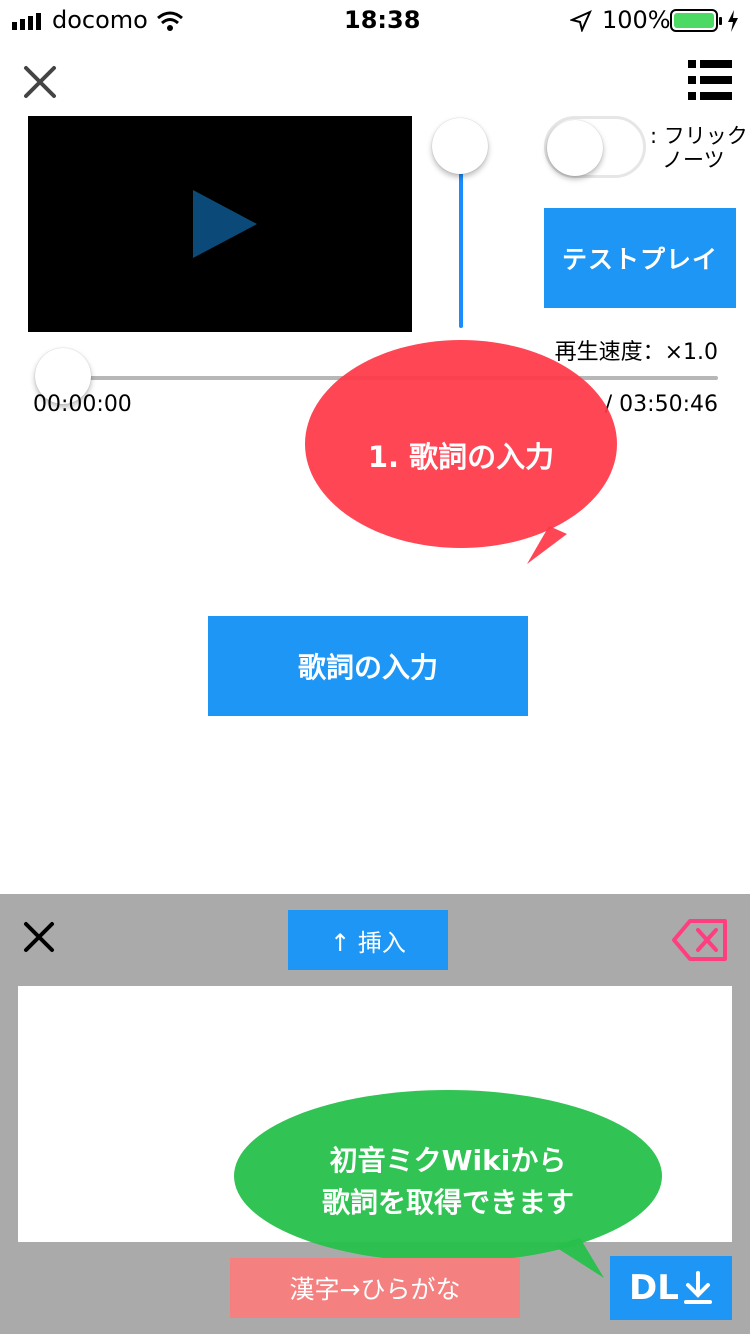 This screenshot has height=1334, width=750. What do you see at coordinates (581, 21) in the screenshot?
I see `location-icon` at bounding box center [581, 21].